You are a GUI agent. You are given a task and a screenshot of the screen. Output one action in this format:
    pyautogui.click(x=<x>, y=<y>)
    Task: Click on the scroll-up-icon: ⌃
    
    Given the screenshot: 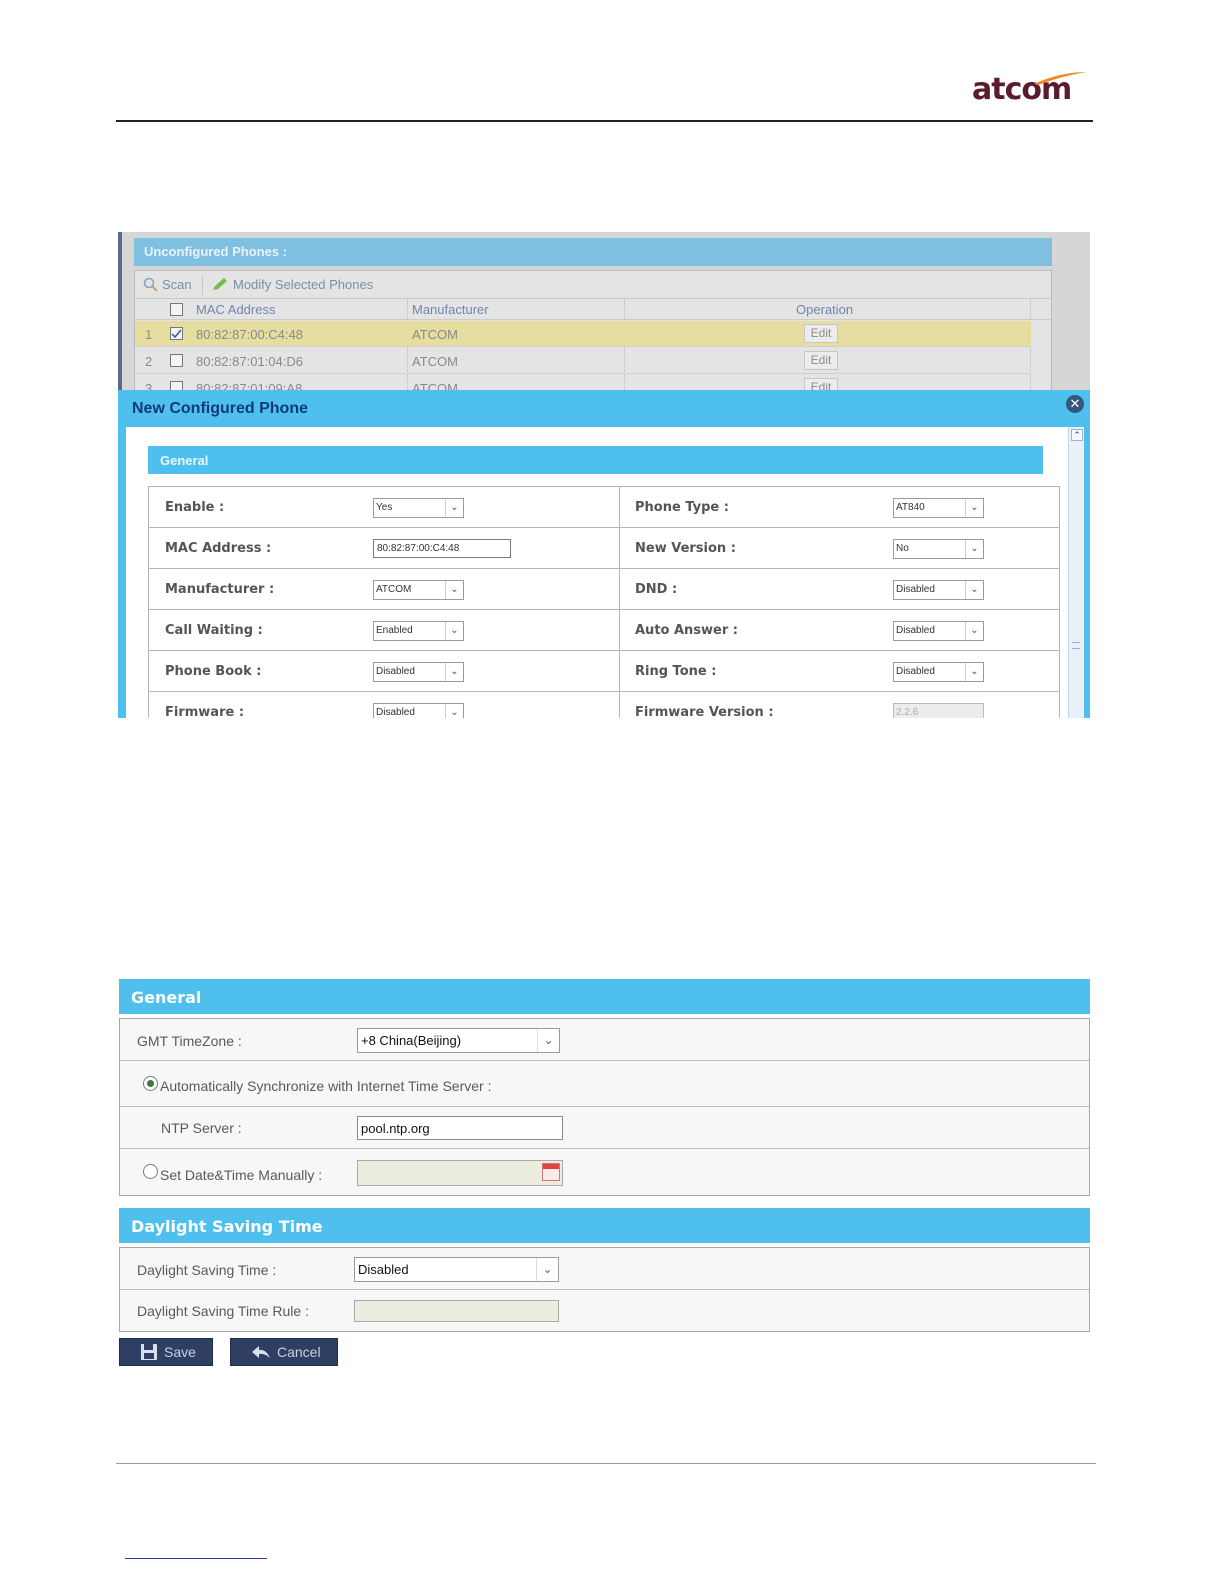 What is the action you would take?
    pyautogui.click(x=1077, y=435)
    